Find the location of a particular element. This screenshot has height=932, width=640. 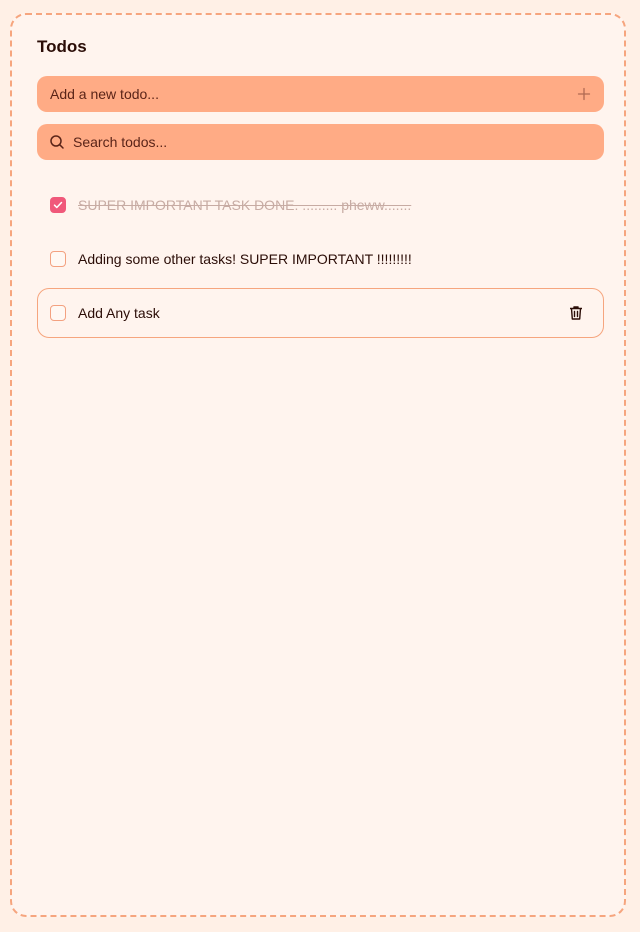

search-input is located at coordinates (323, 142).